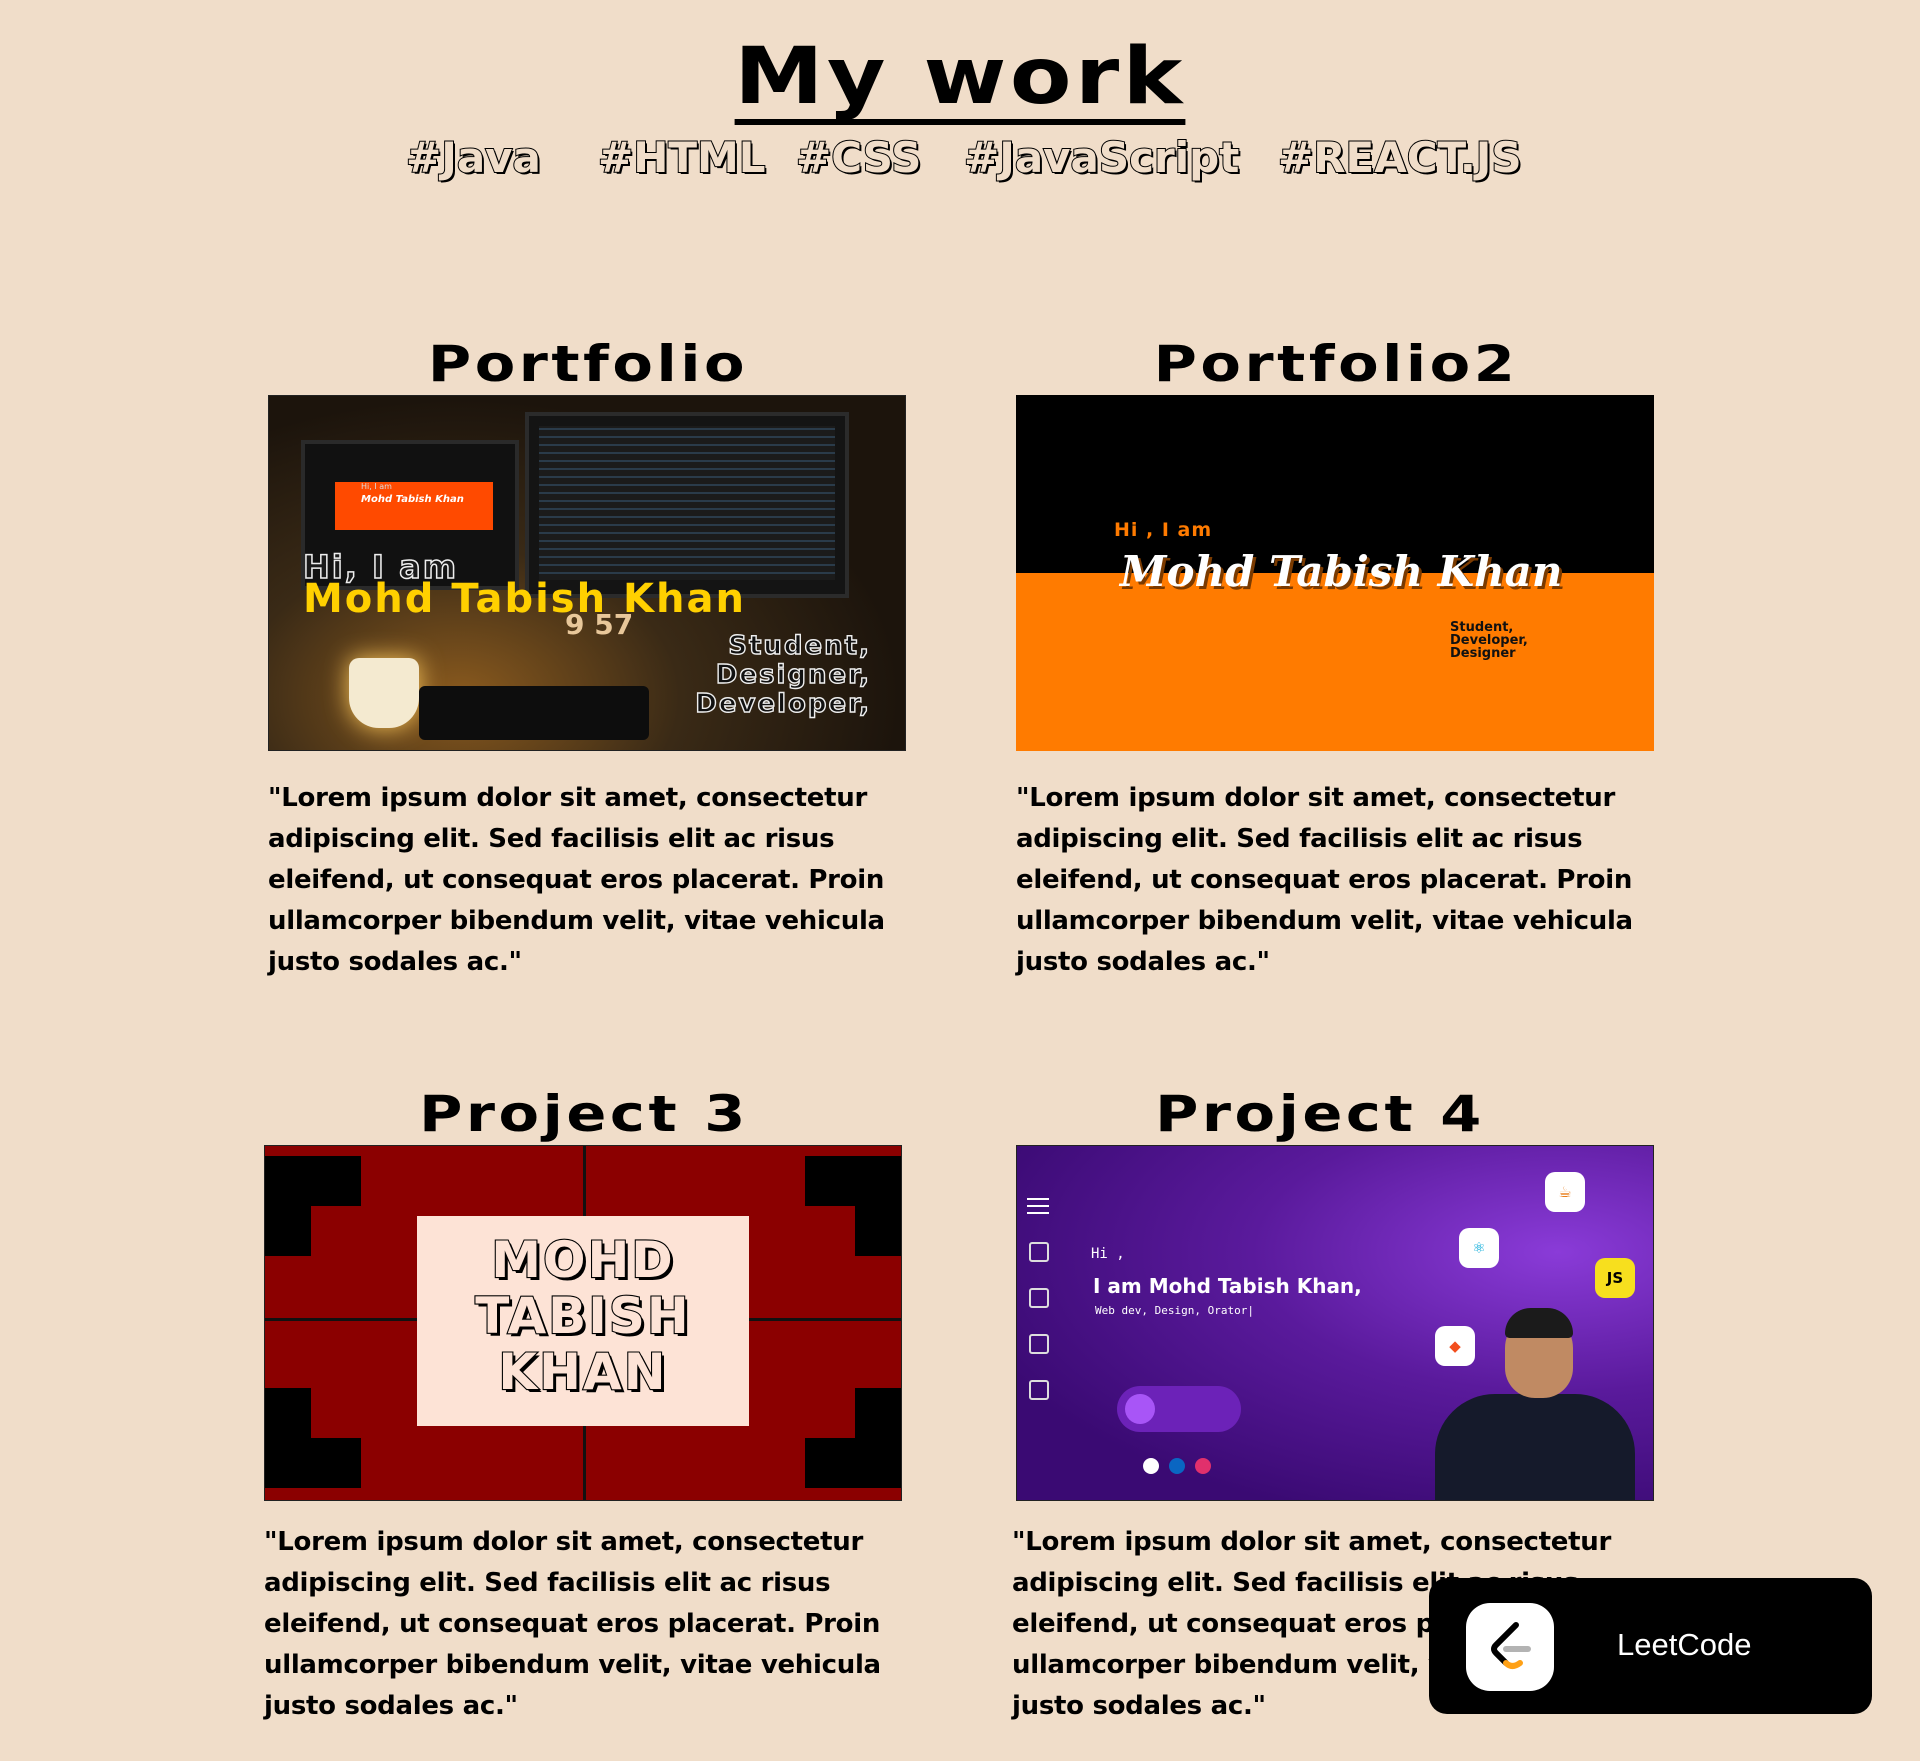 This screenshot has width=1920, height=1761. I want to click on role-line: Student,, so click(799, 646).